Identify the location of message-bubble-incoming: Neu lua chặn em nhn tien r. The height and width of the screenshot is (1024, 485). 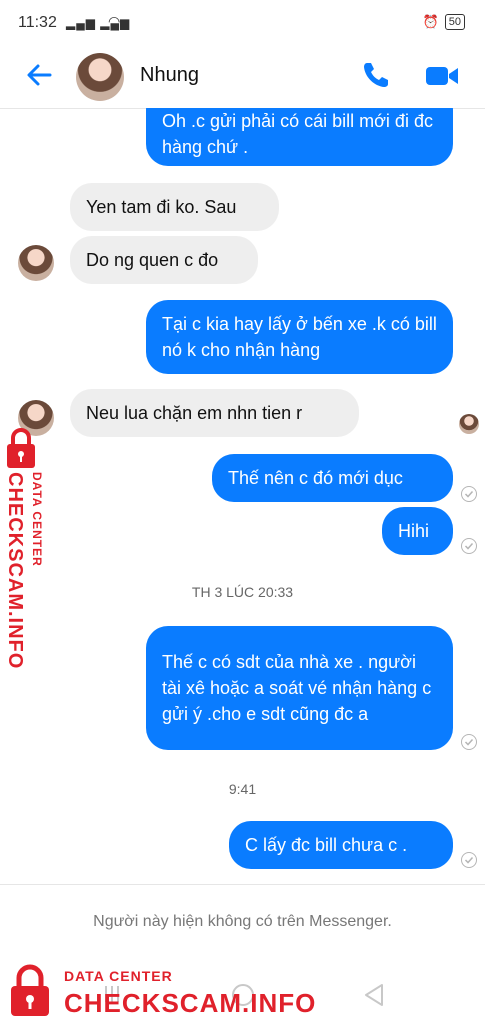
(214, 413).